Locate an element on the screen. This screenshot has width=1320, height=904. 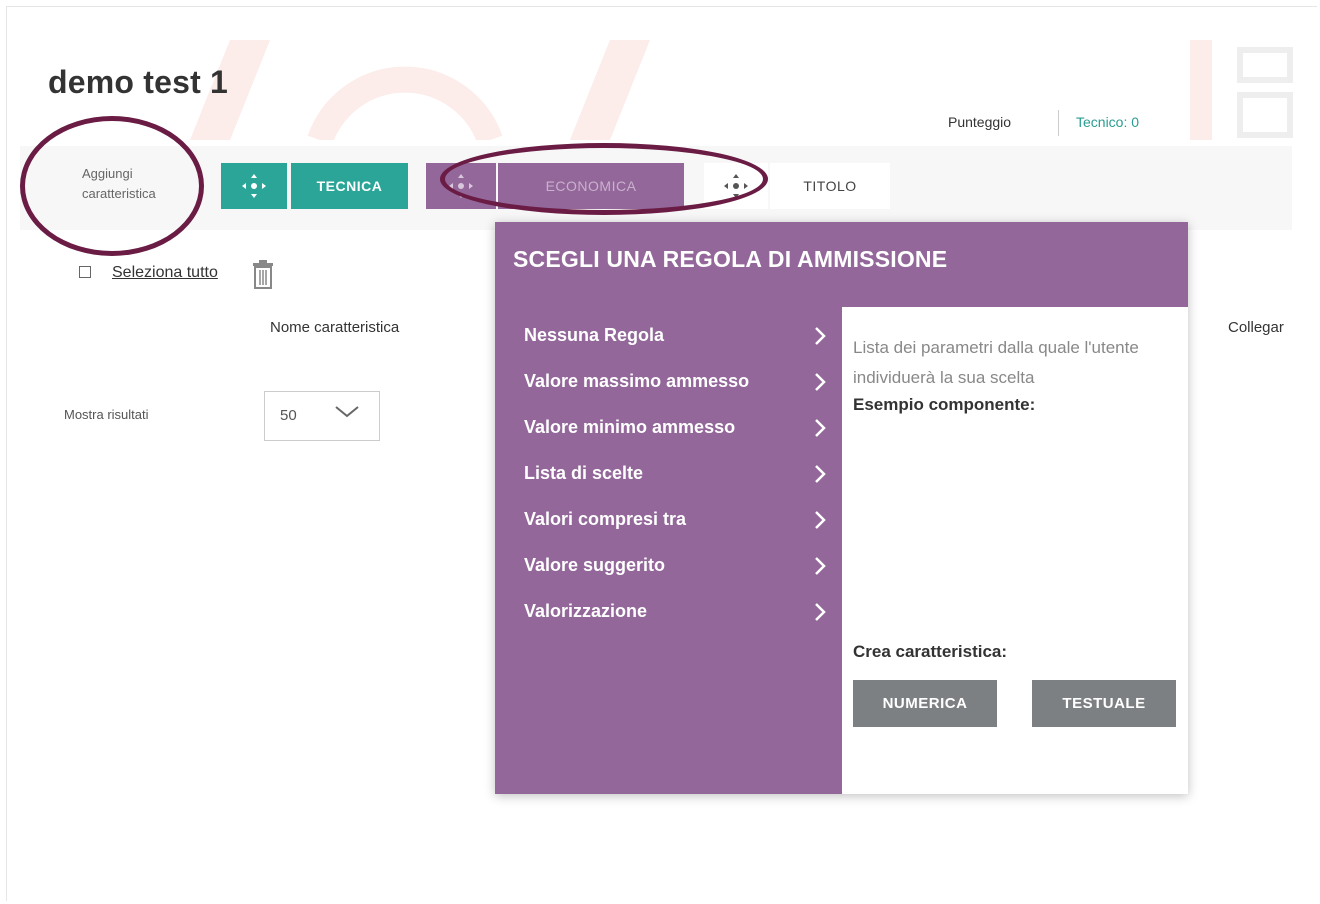
menu-item-label: Lista di scelte is located at coordinates (584, 473).